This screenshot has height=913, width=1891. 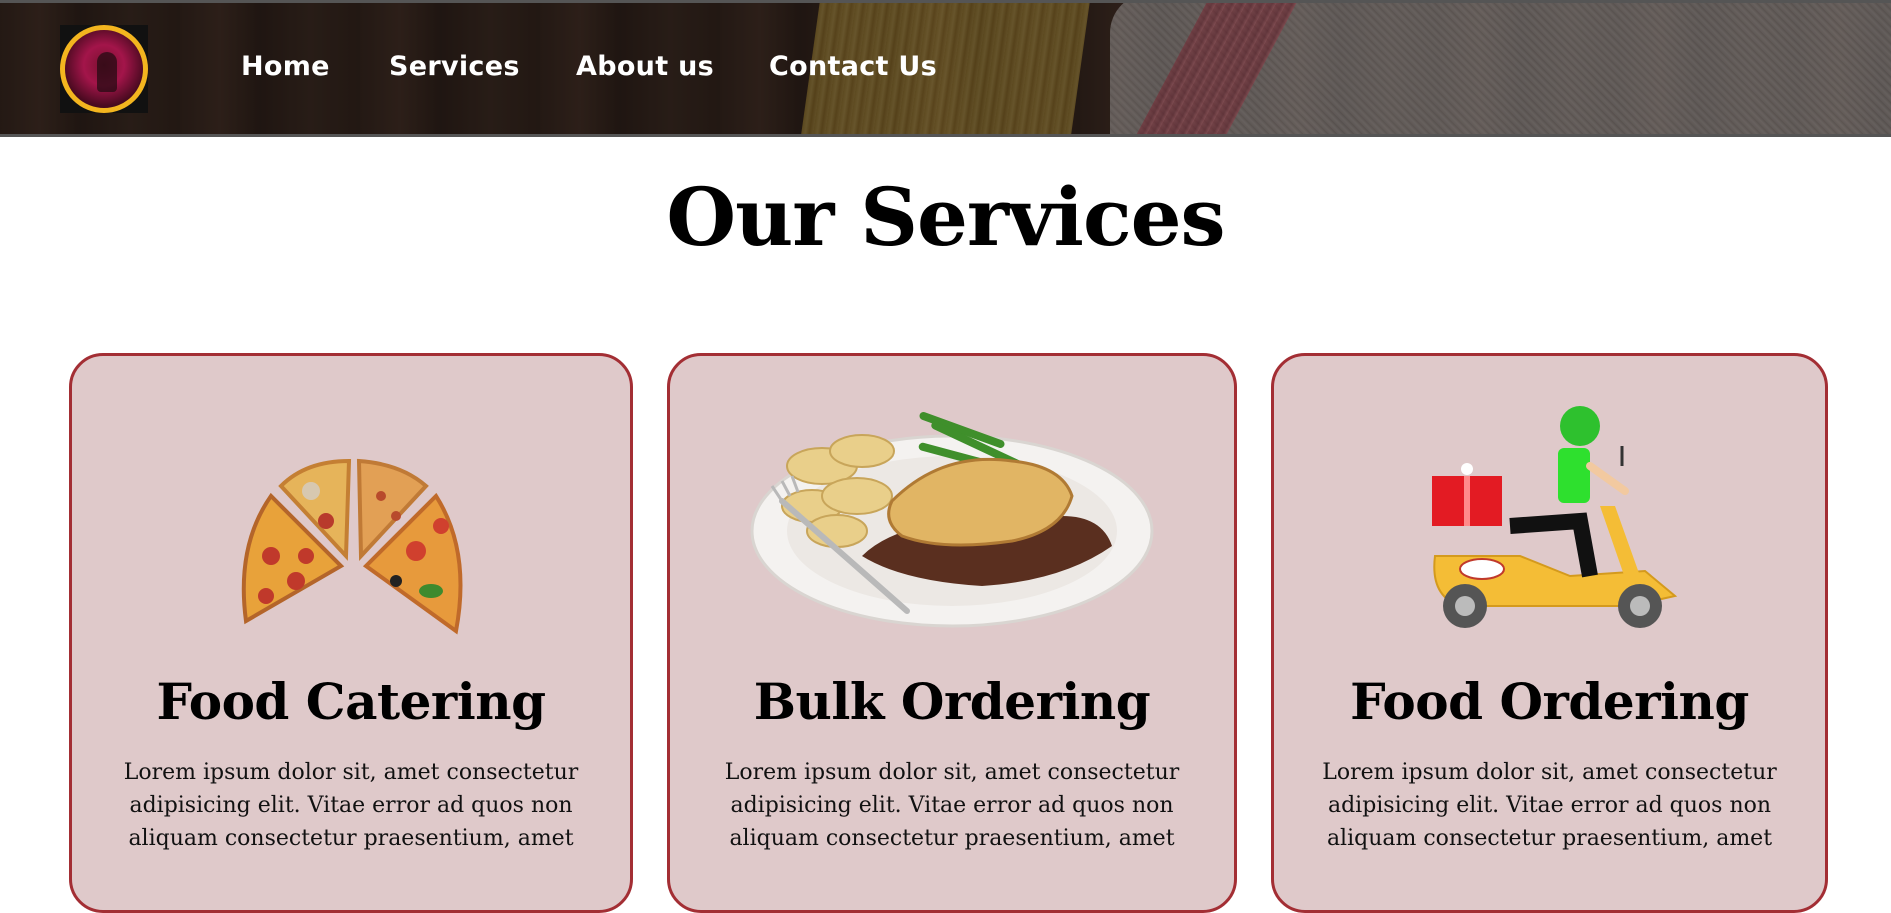 I want to click on pizza-slices-image, so click(x=351, y=521).